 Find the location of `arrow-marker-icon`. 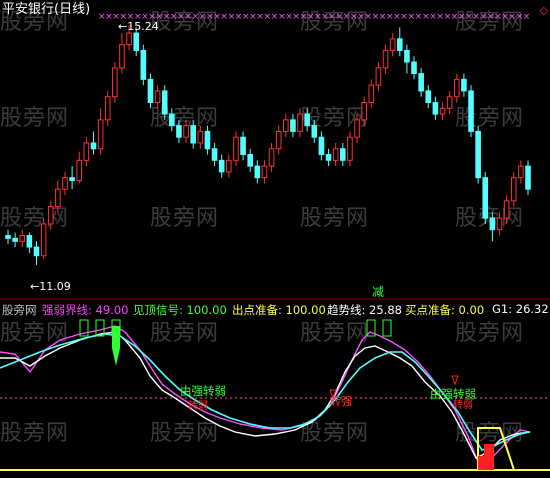

arrow-marker-icon is located at coordinates (455, 380).